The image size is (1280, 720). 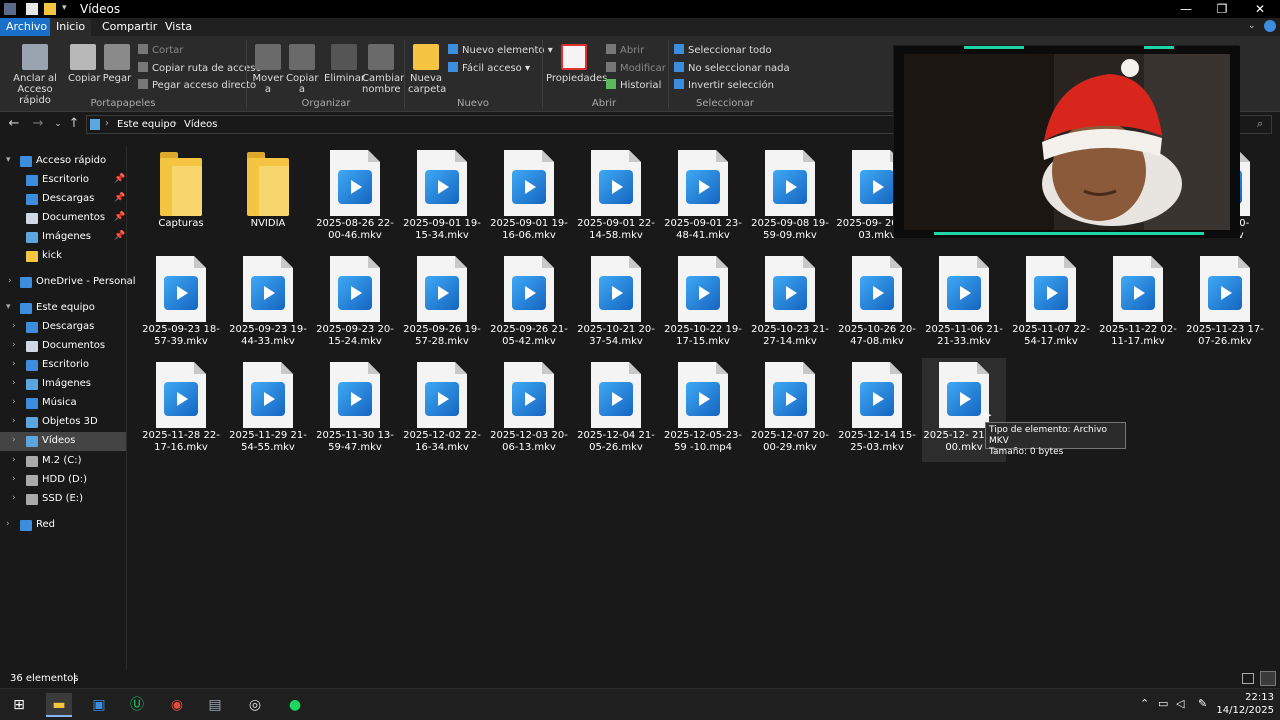 I want to click on sidebar-item-imagenes: Imágenes 📌, so click(x=63, y=237).